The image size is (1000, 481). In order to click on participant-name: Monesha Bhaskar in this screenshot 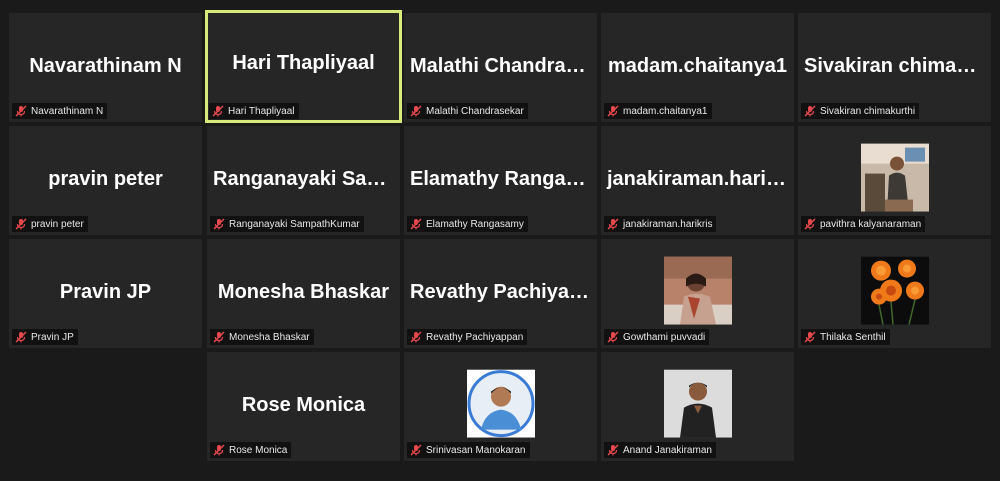, I will do `click(303, 292)`.